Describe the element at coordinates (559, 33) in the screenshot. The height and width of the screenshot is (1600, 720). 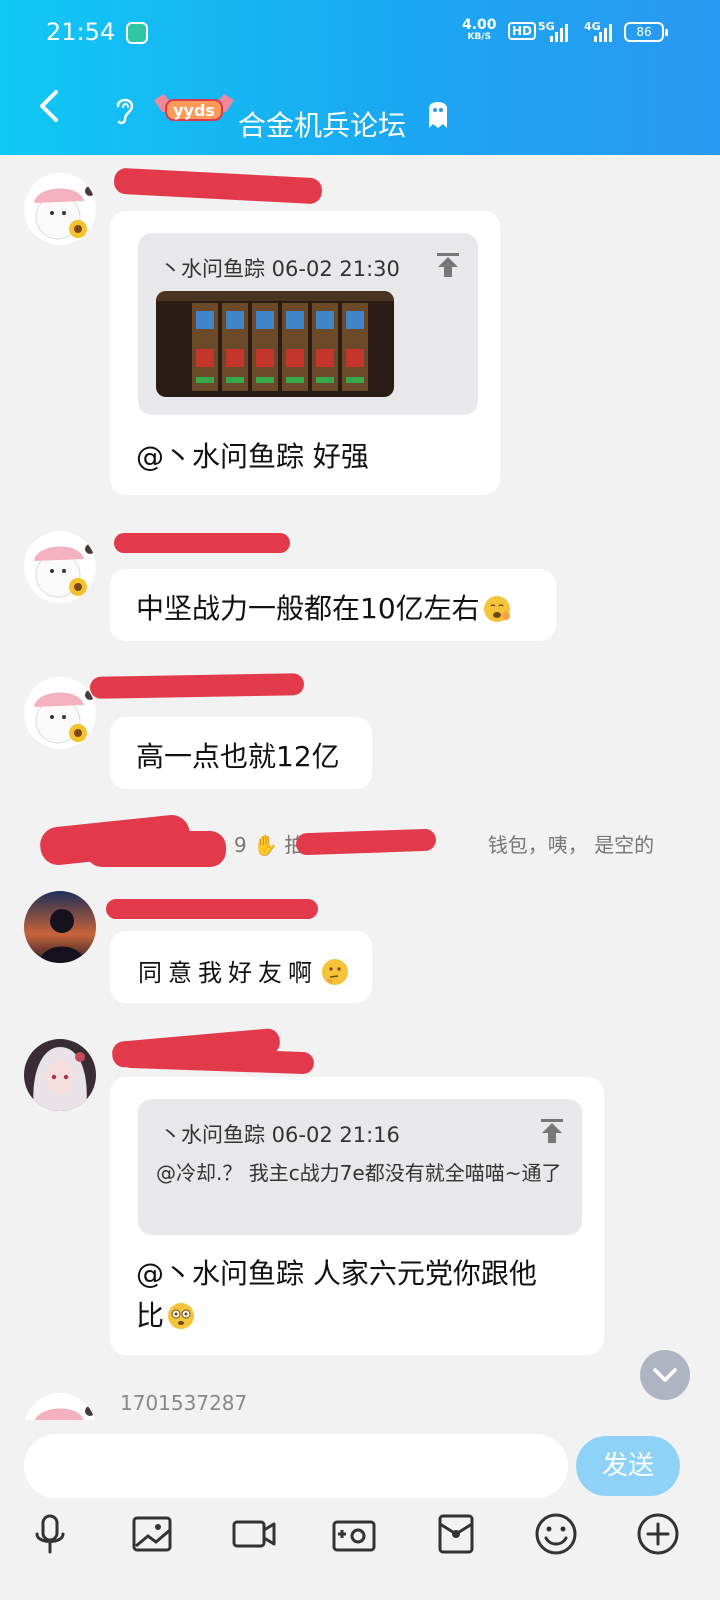
I see `signal-icon` at that location.